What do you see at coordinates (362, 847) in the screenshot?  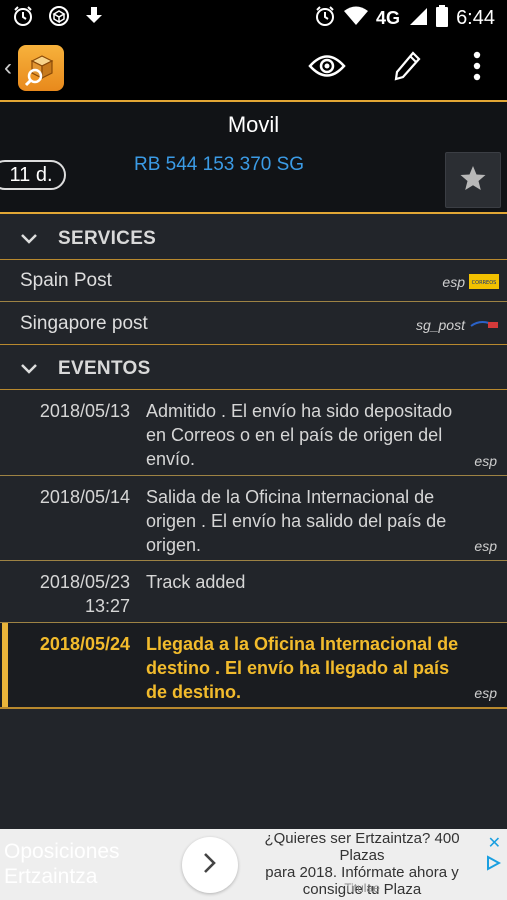 I see `ad-body-line: ¿Quieres ser Ertzaintza? 400 Plazas` at bounding box center [362, 847].